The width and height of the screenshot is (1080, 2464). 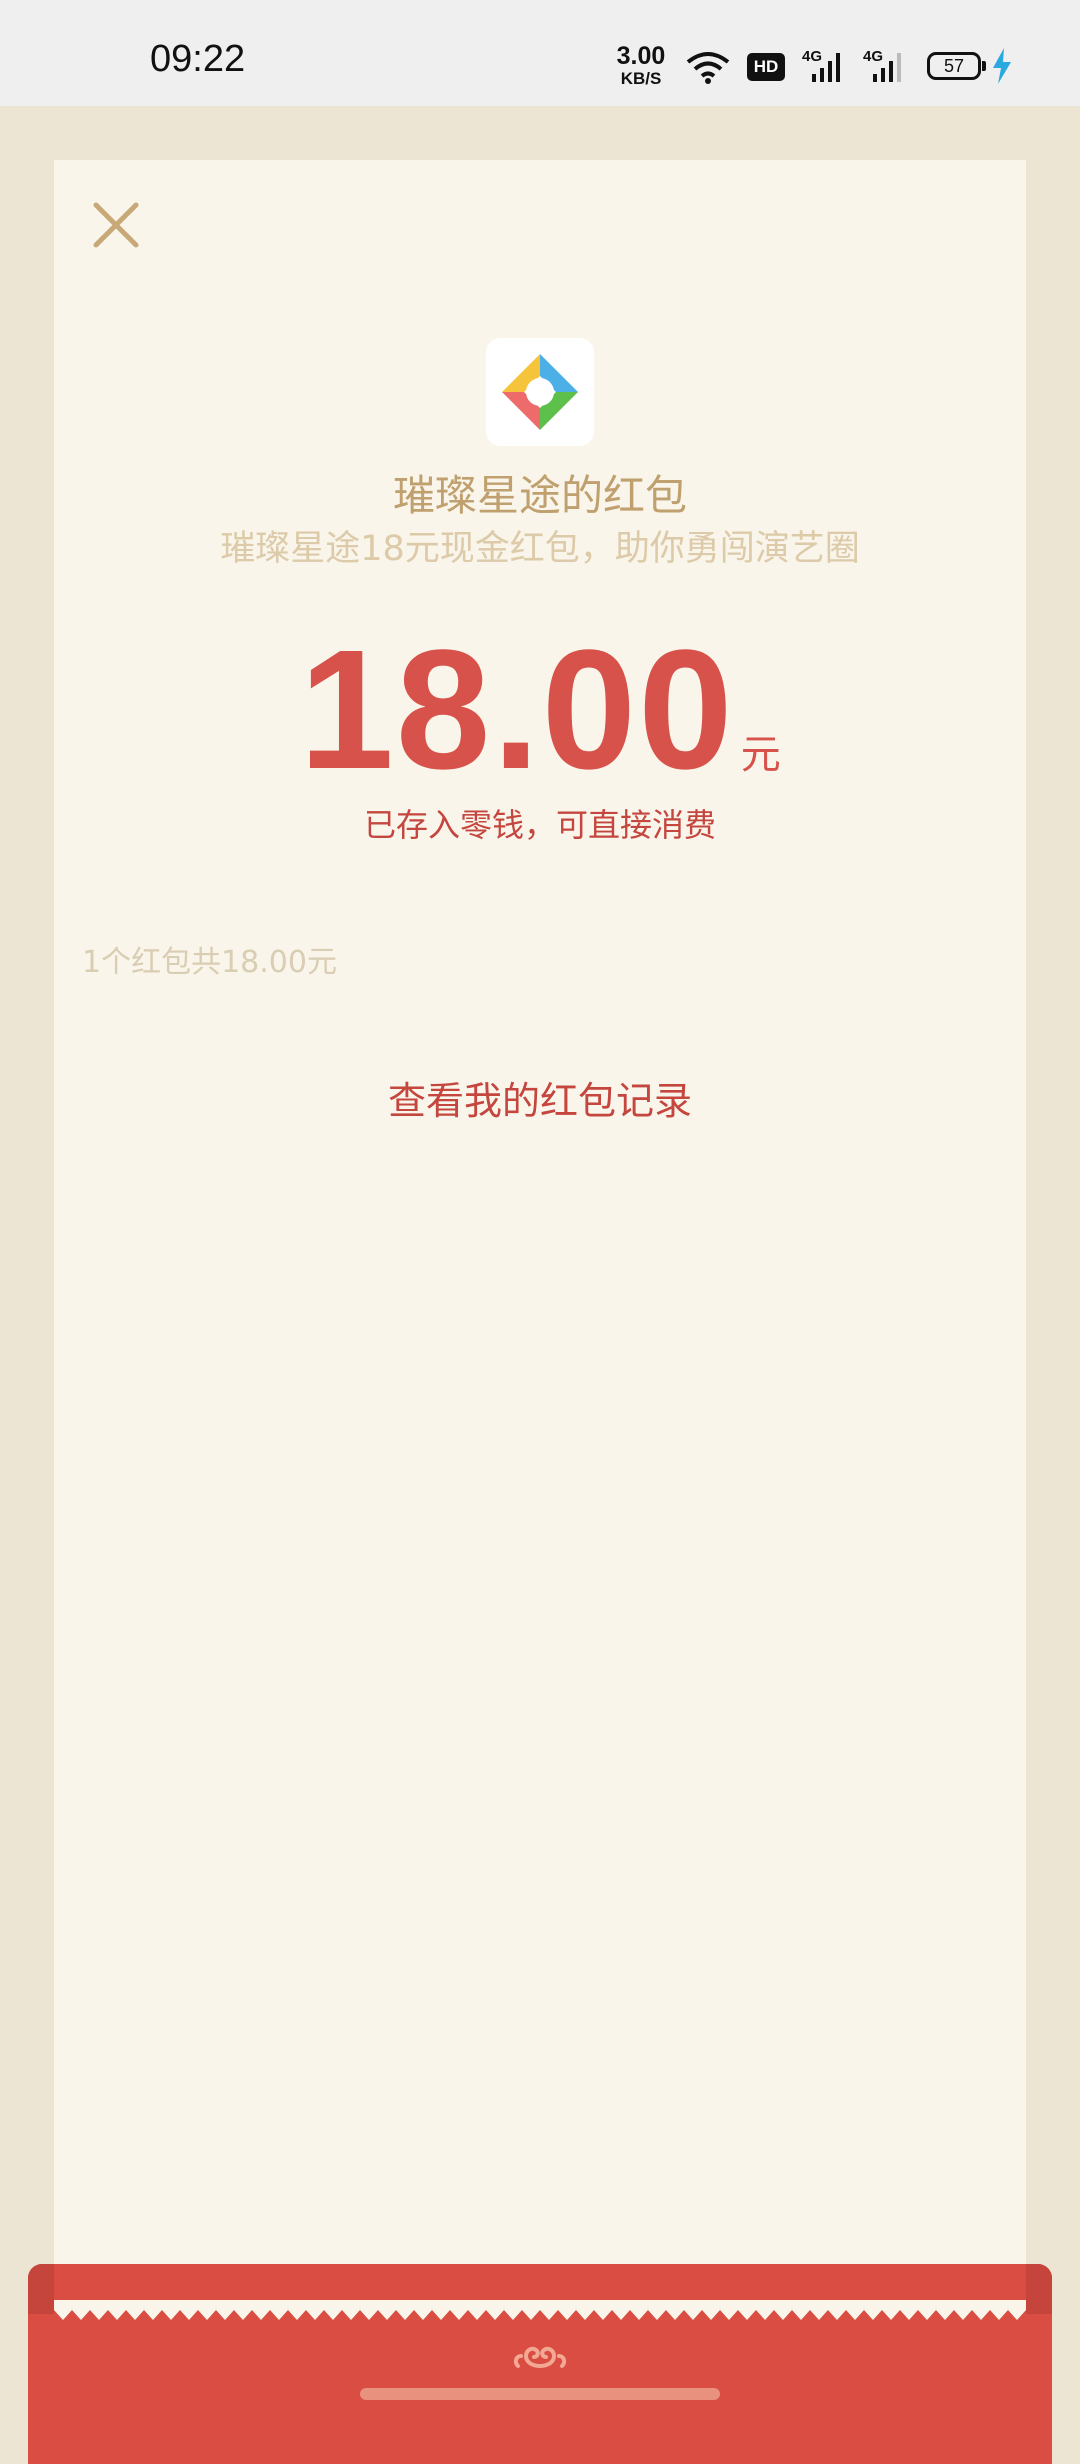 I want to click on amount-display: 18.00 元, so click(x=540, y=710).